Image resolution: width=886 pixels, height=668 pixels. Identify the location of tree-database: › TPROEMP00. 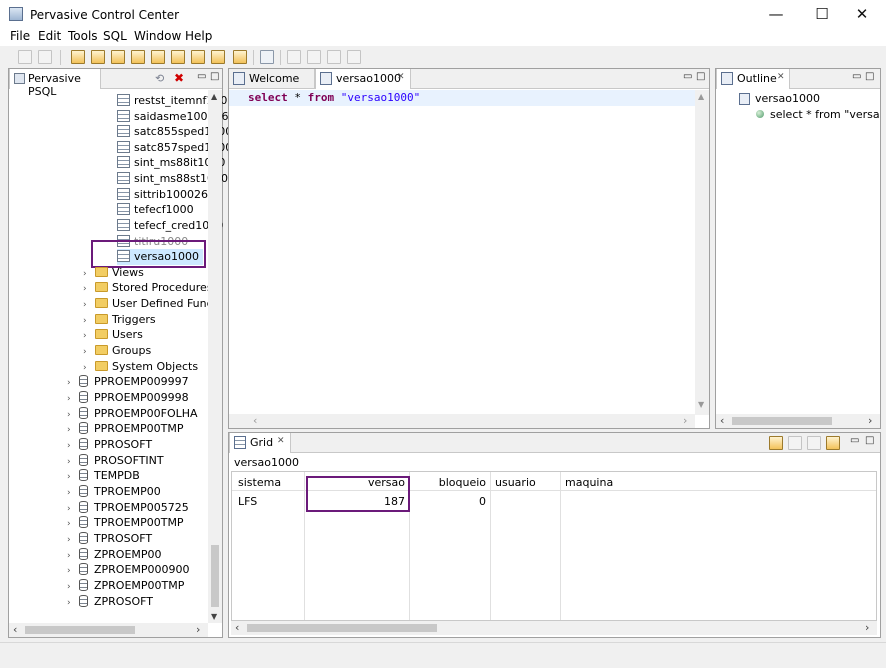
(114, 492).